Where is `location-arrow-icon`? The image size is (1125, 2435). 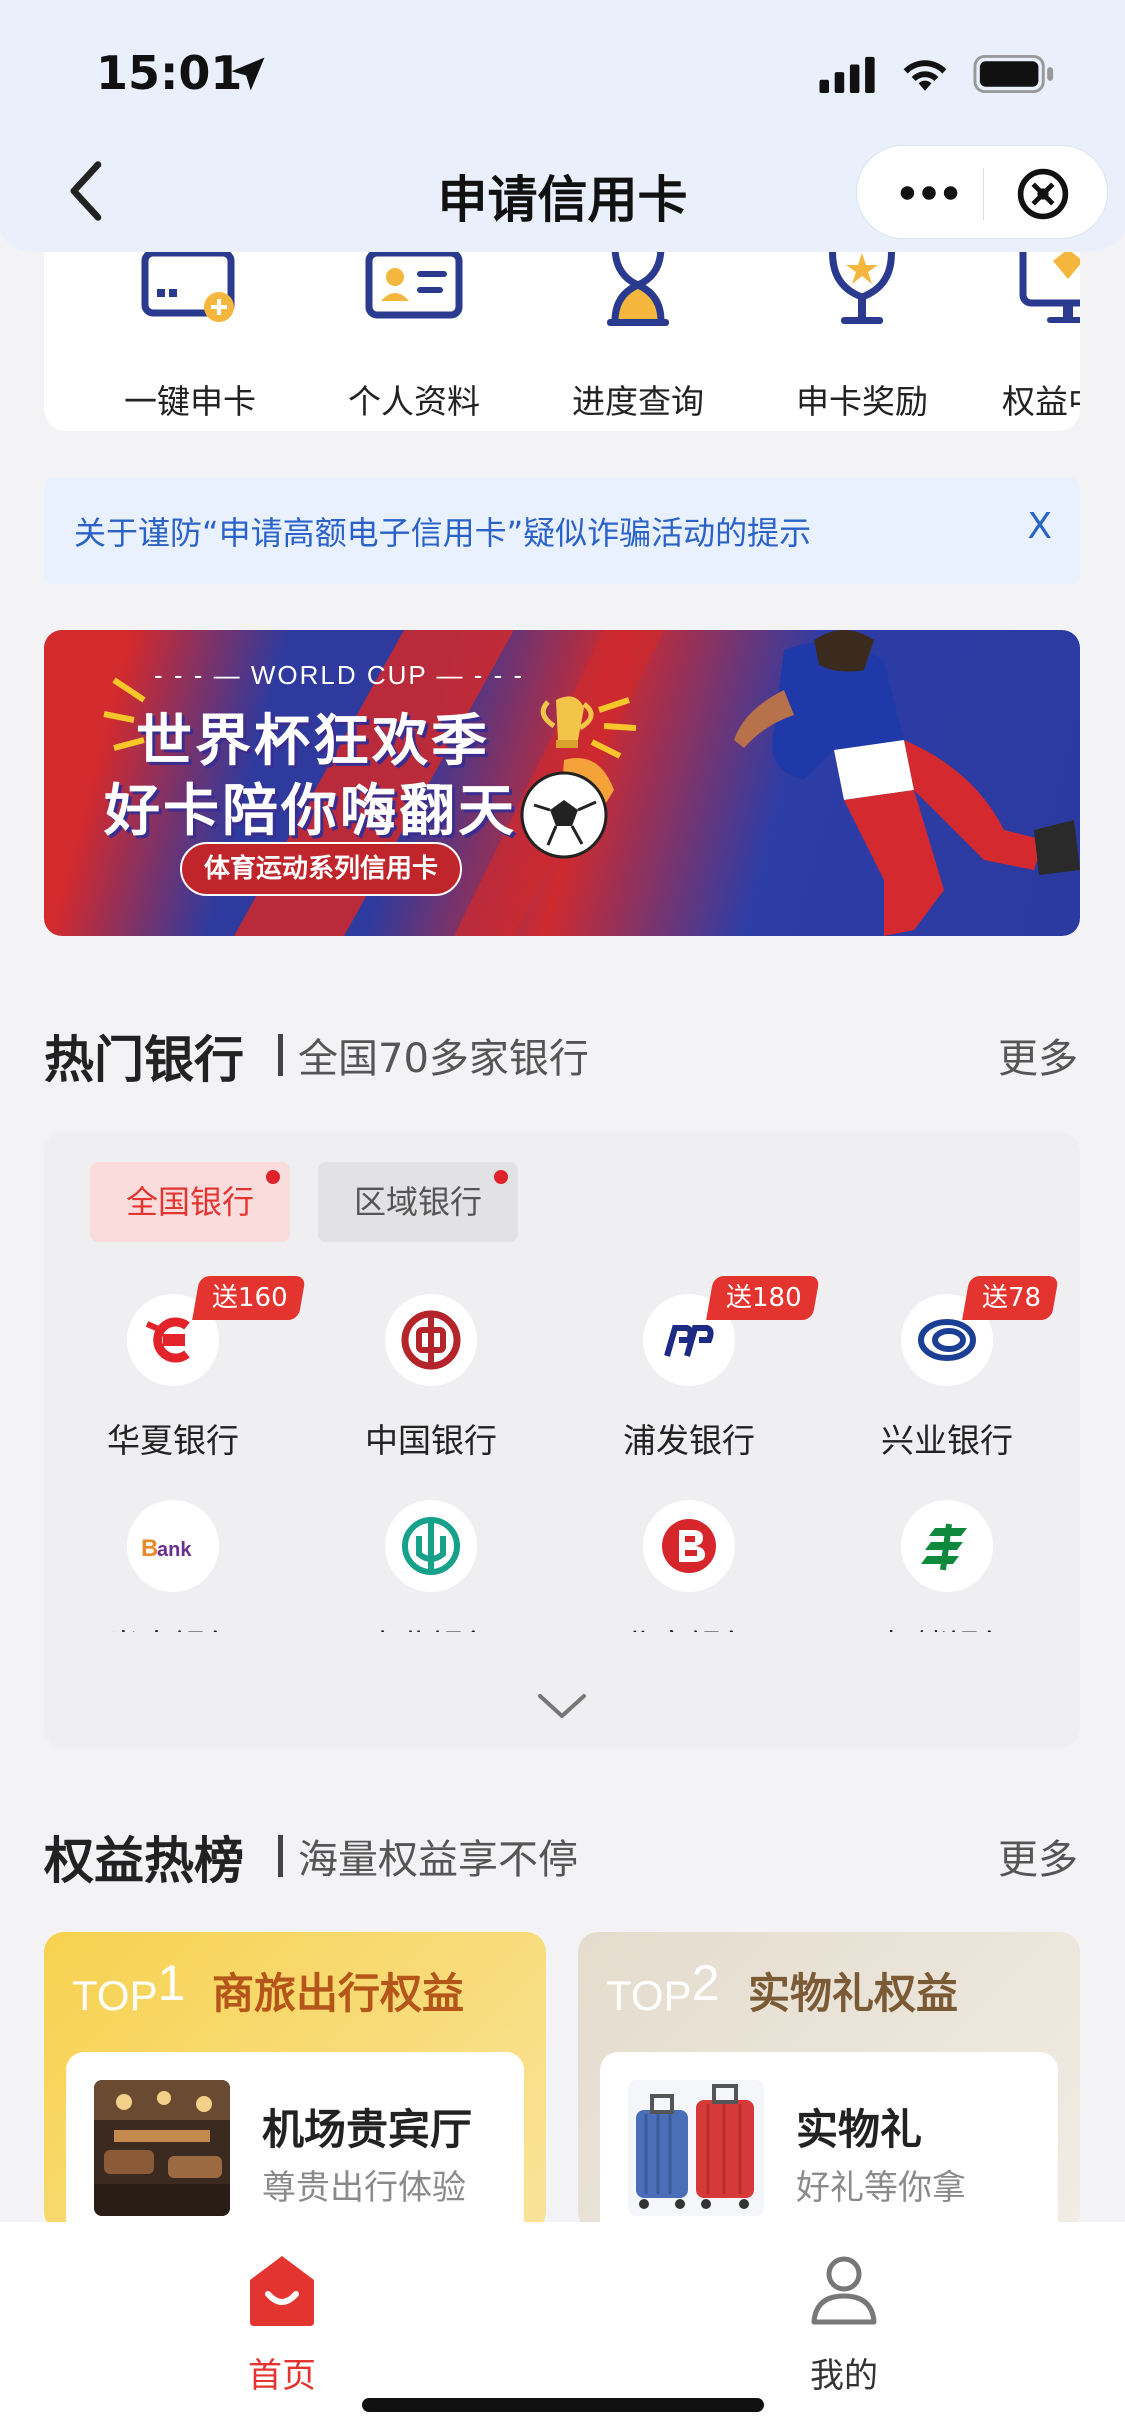 location-arrow-icon is located at coordinates (248, 74).